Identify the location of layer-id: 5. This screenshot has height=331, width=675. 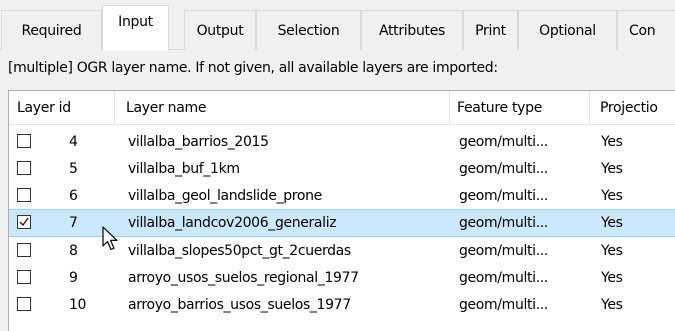
(73, 168).